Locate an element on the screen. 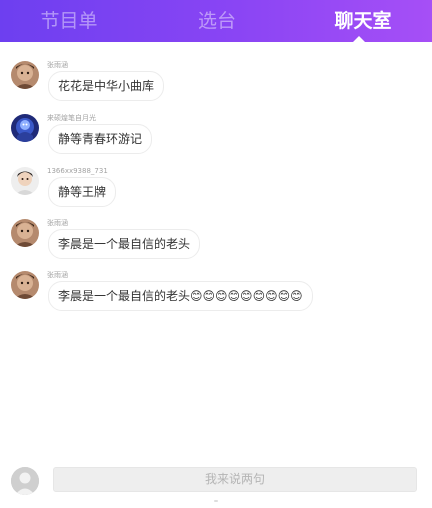 Image resolution: width=432 pixels, height=508 pixels. message-text: 李晨是一个最自信的老头 is located at coordinates (124, 296).